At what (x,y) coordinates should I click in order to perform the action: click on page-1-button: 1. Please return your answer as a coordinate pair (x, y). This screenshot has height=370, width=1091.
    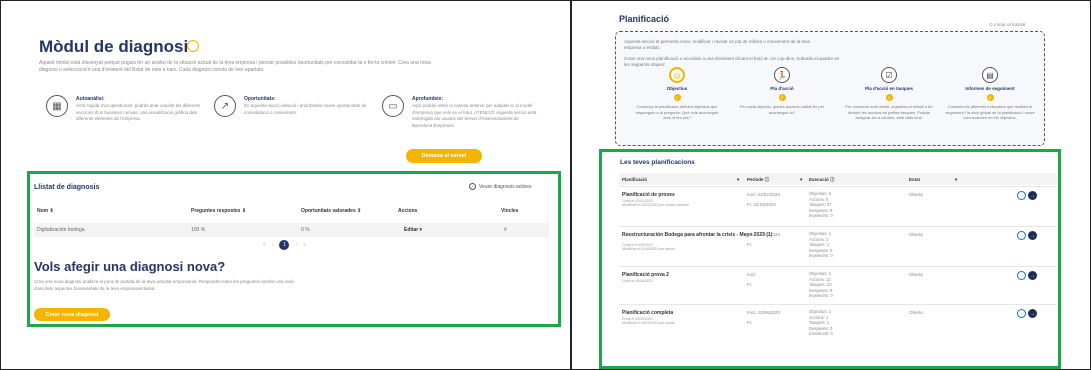
    Looking at the image, I should click on (284, 245).